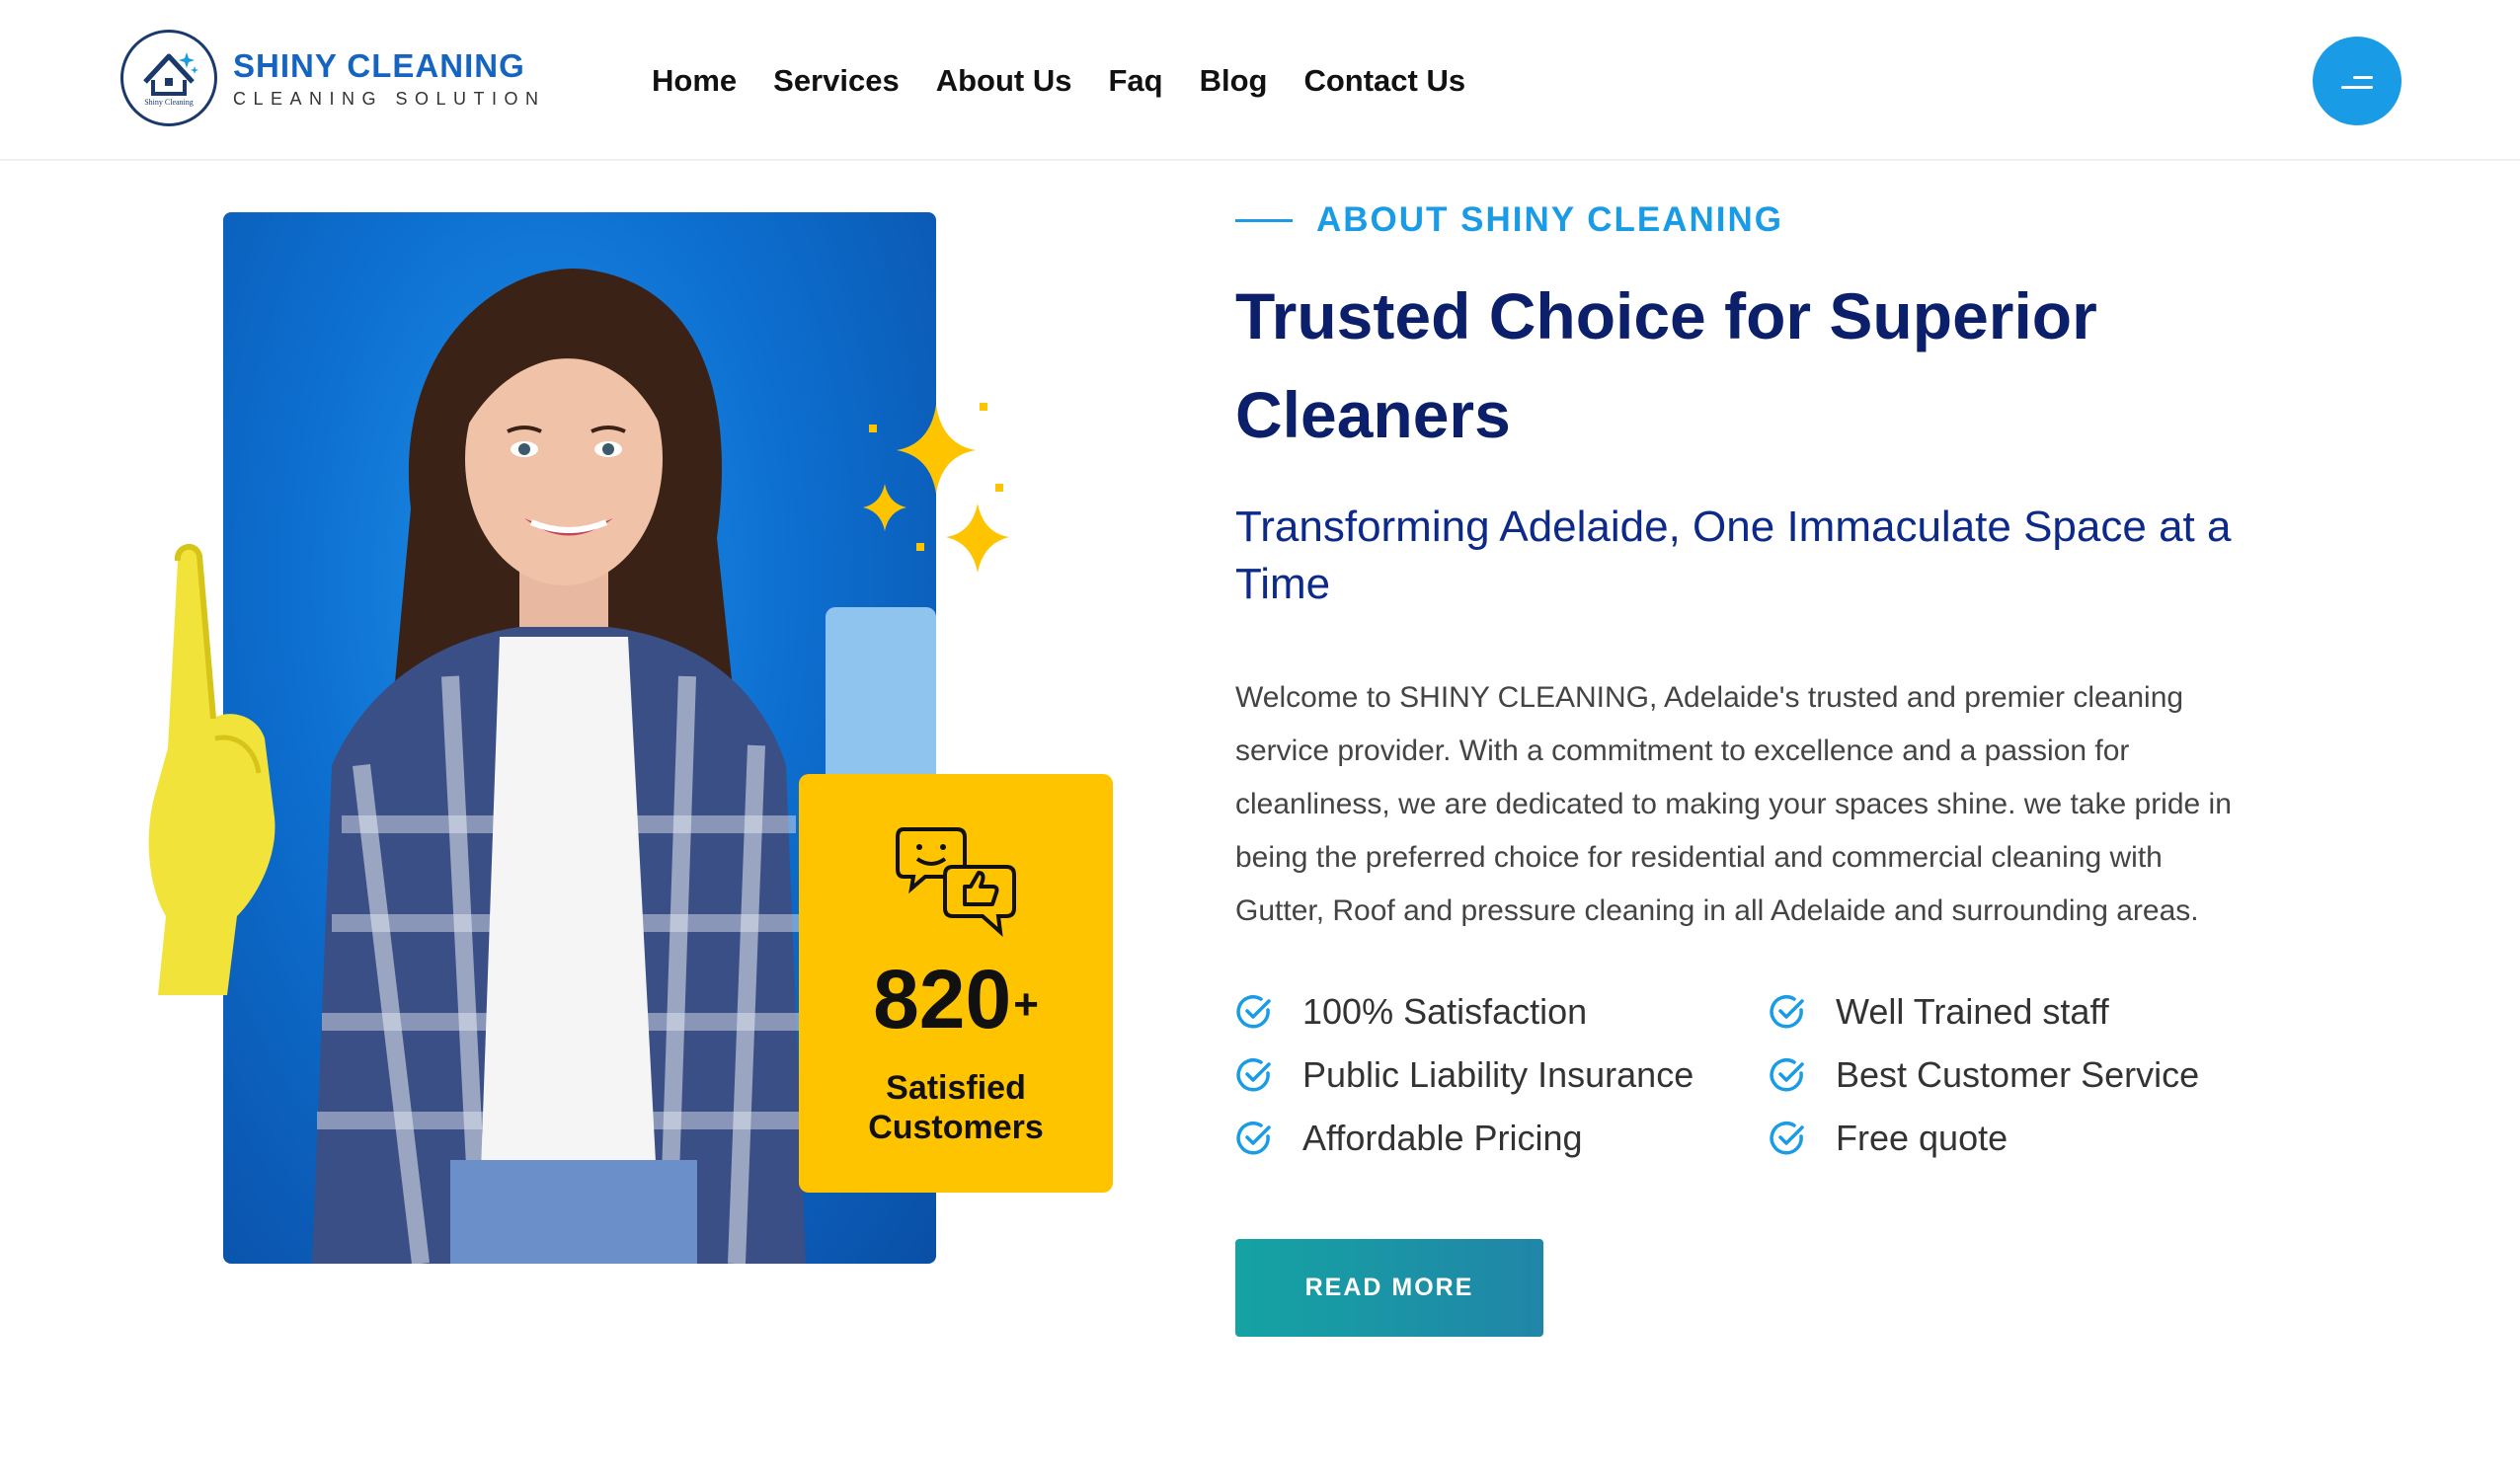 The height and width of the screenshot is (1471, 2520). What do you see at coordinates (1234, 81) in the screenshot?
I see `nav-blog: Blog` at bounding box center [1234, 81].